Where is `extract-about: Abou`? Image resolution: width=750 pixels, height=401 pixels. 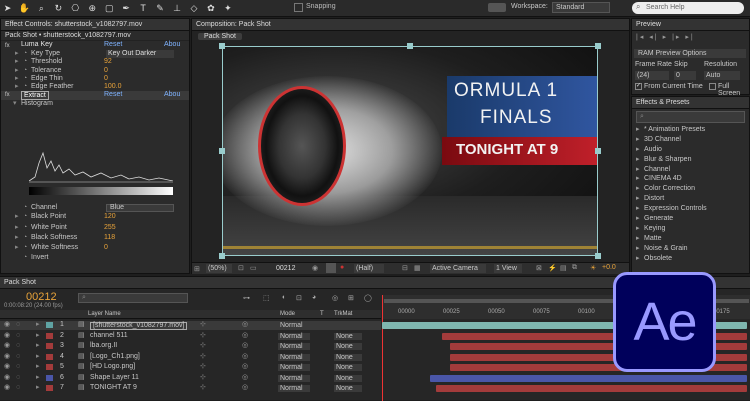
extract-about: Abou is located at coordinates (172, 95).